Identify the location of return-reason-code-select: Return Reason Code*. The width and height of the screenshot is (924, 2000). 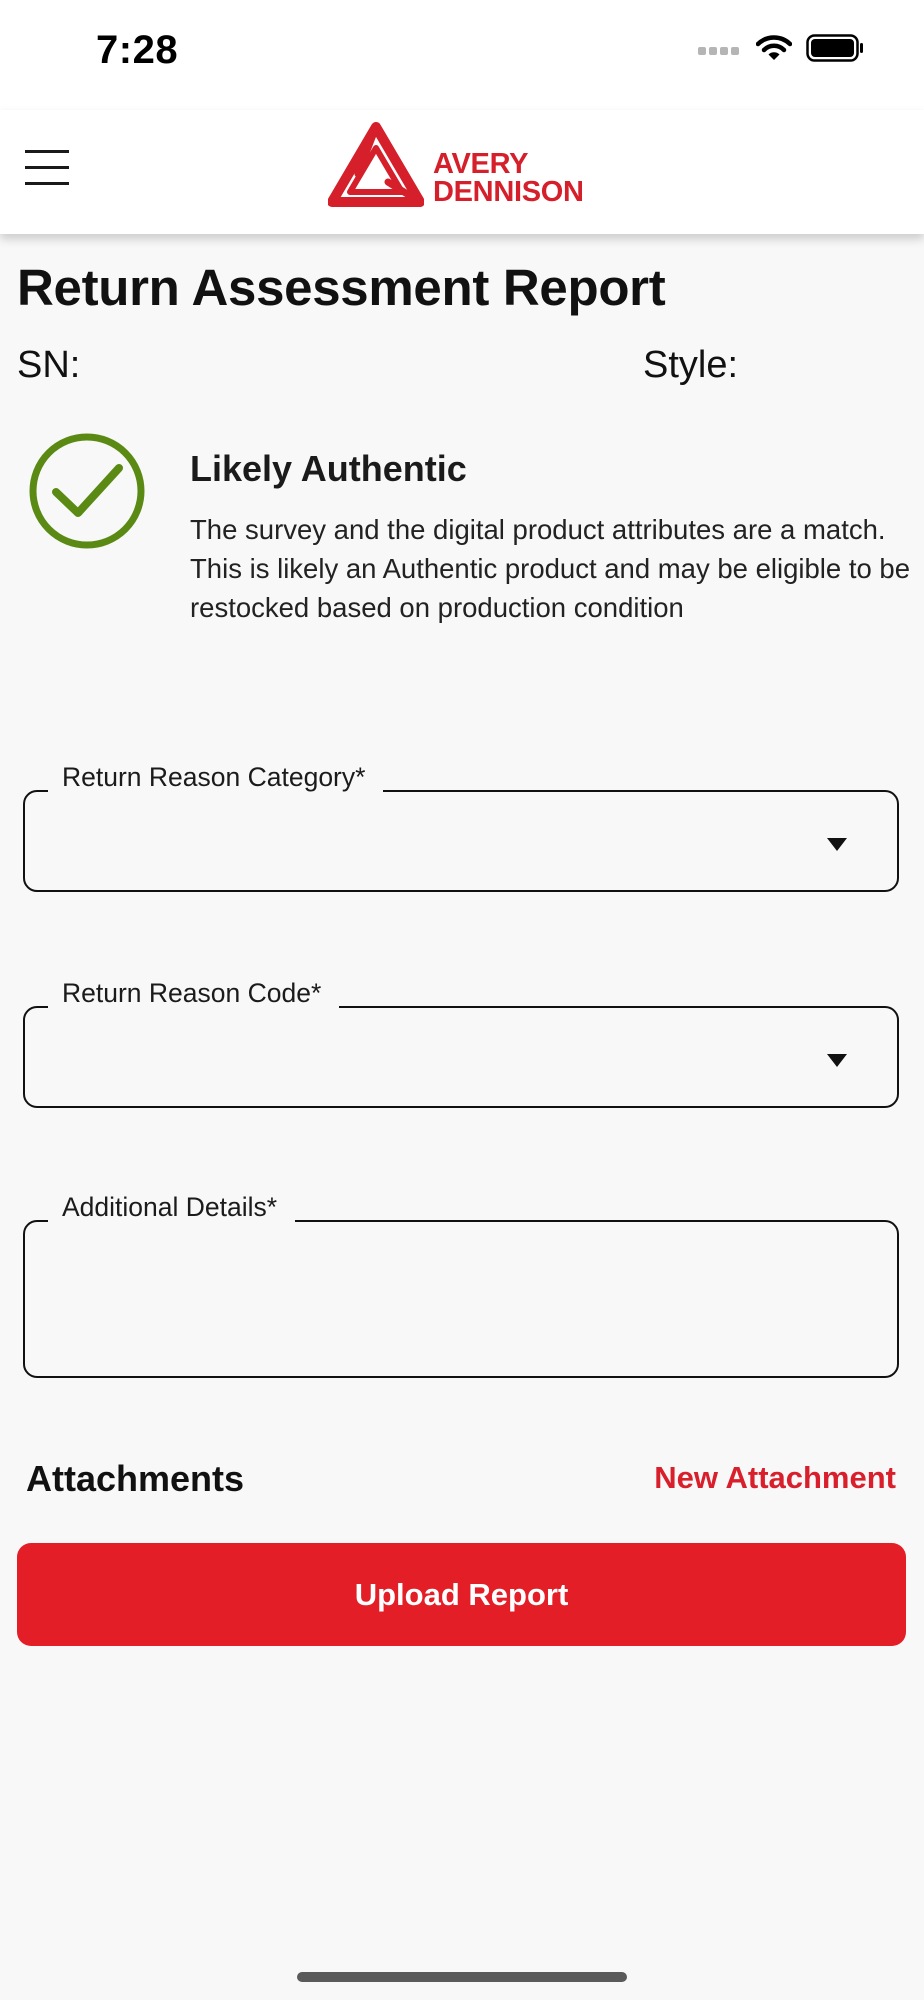
(461, 1043).